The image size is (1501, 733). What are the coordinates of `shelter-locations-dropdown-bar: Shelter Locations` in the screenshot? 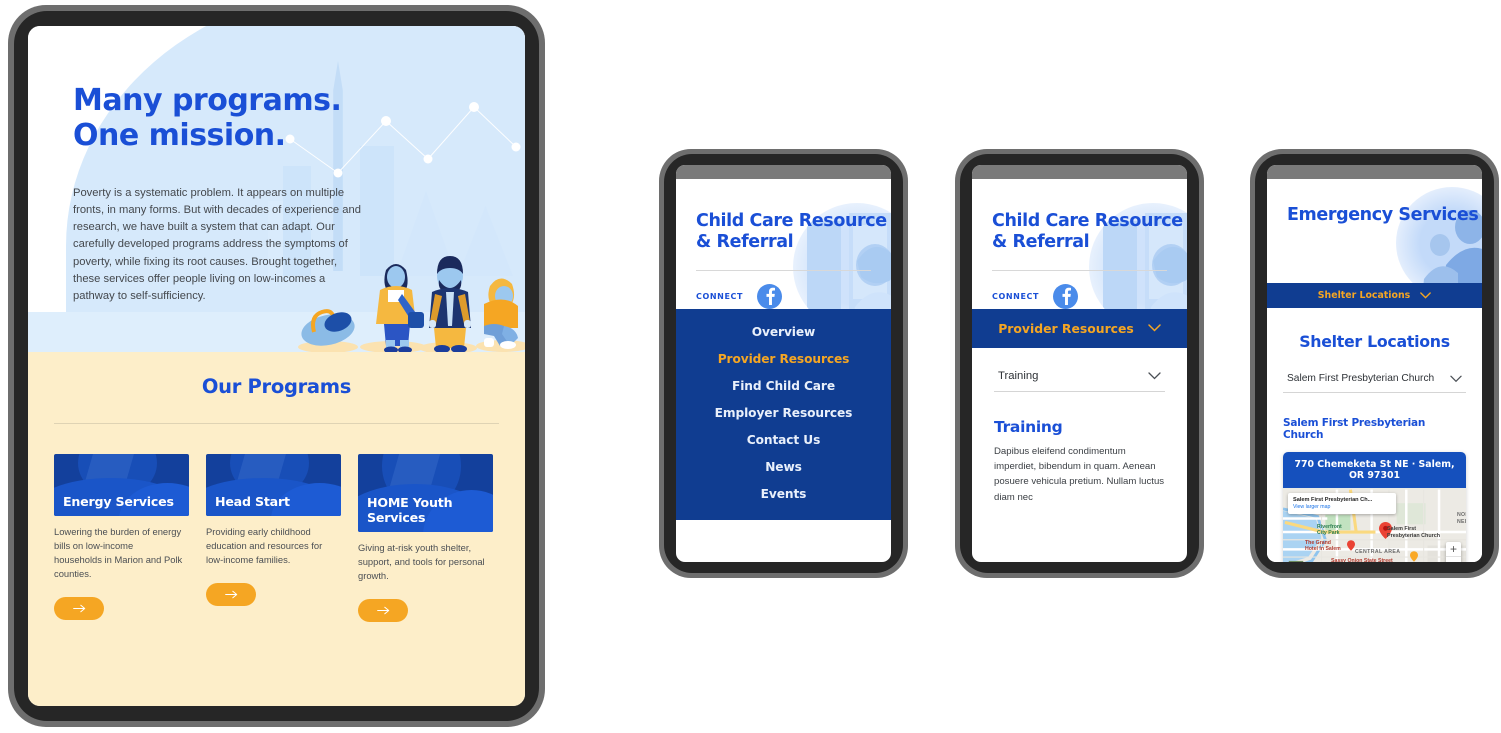 It's located at (1374, 295).